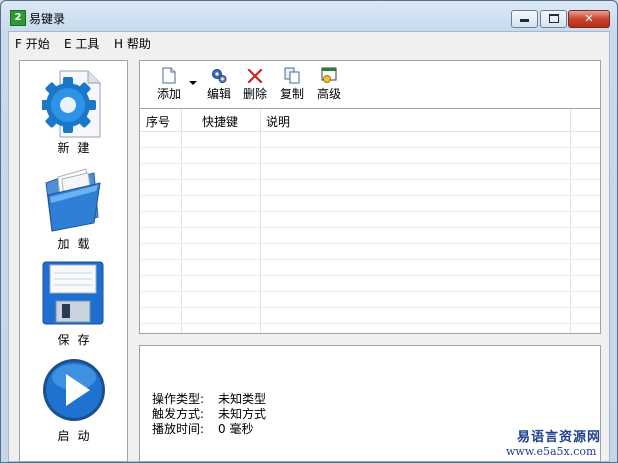 This screenshot has width=618, height=463. What do you see at coordinates (242, 414) in the screenshot?
I see `trigger-value: 未知方式` at bounding box center [242, 414].